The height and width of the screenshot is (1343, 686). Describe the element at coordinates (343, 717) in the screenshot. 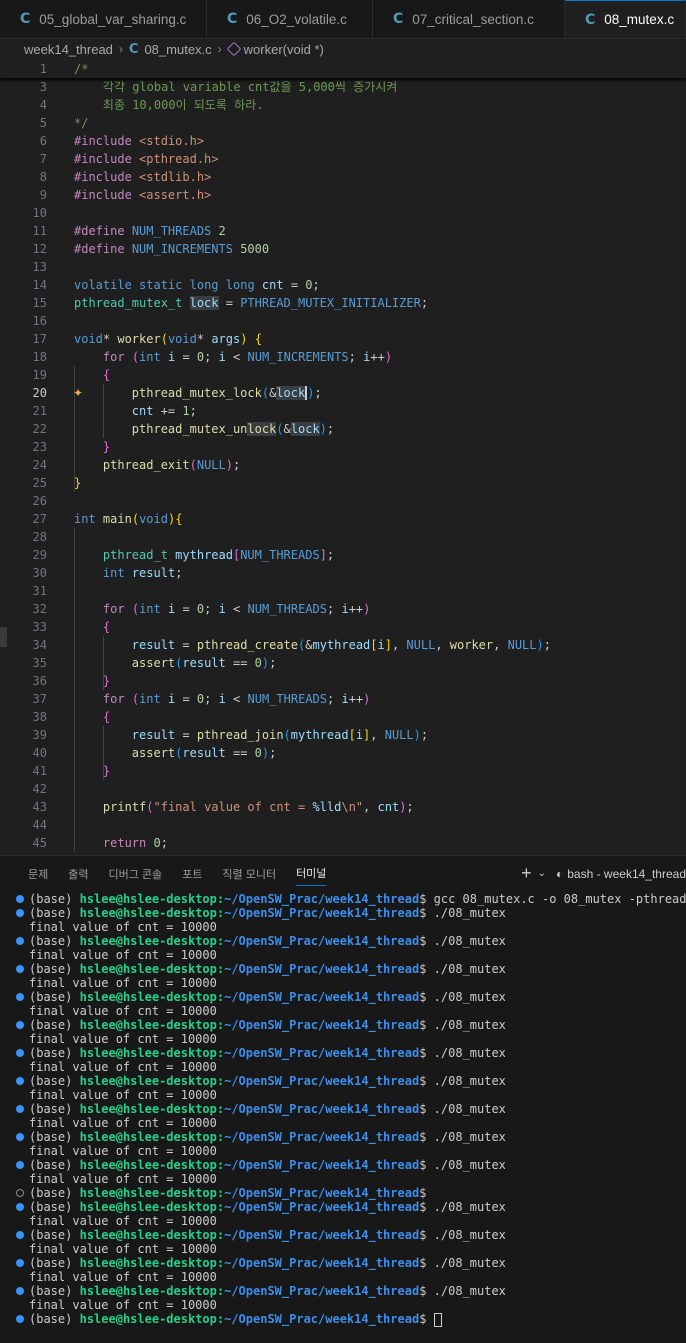

I see `code-line: 38 {` at that location.